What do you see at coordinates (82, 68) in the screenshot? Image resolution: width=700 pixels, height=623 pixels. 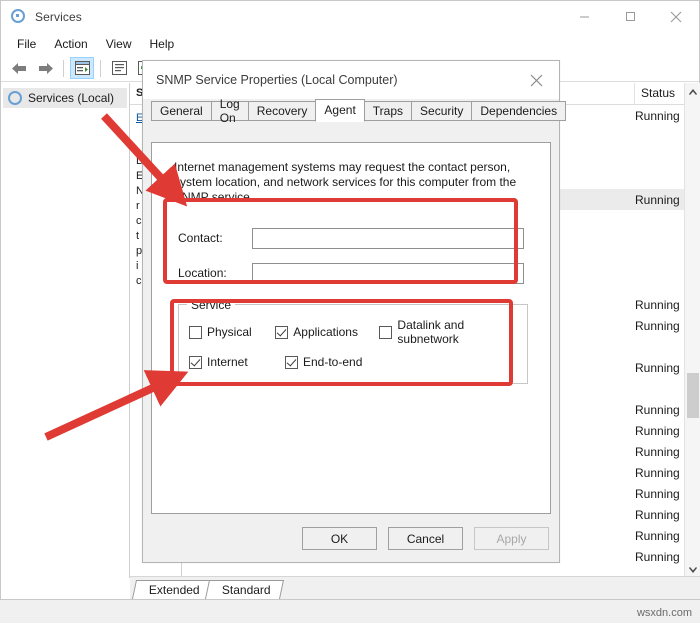 I see `show-tree-icon` at bounding box center [82, 68].